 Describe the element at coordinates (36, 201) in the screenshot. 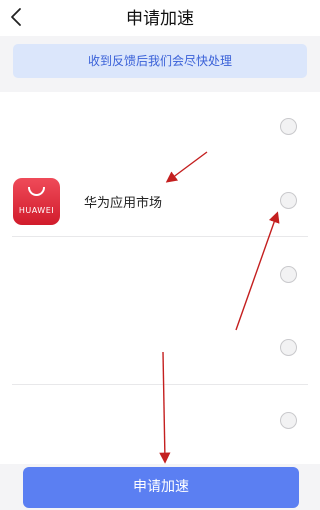

I see `huawei-appgallery-icon: HUAWEI` at that location.